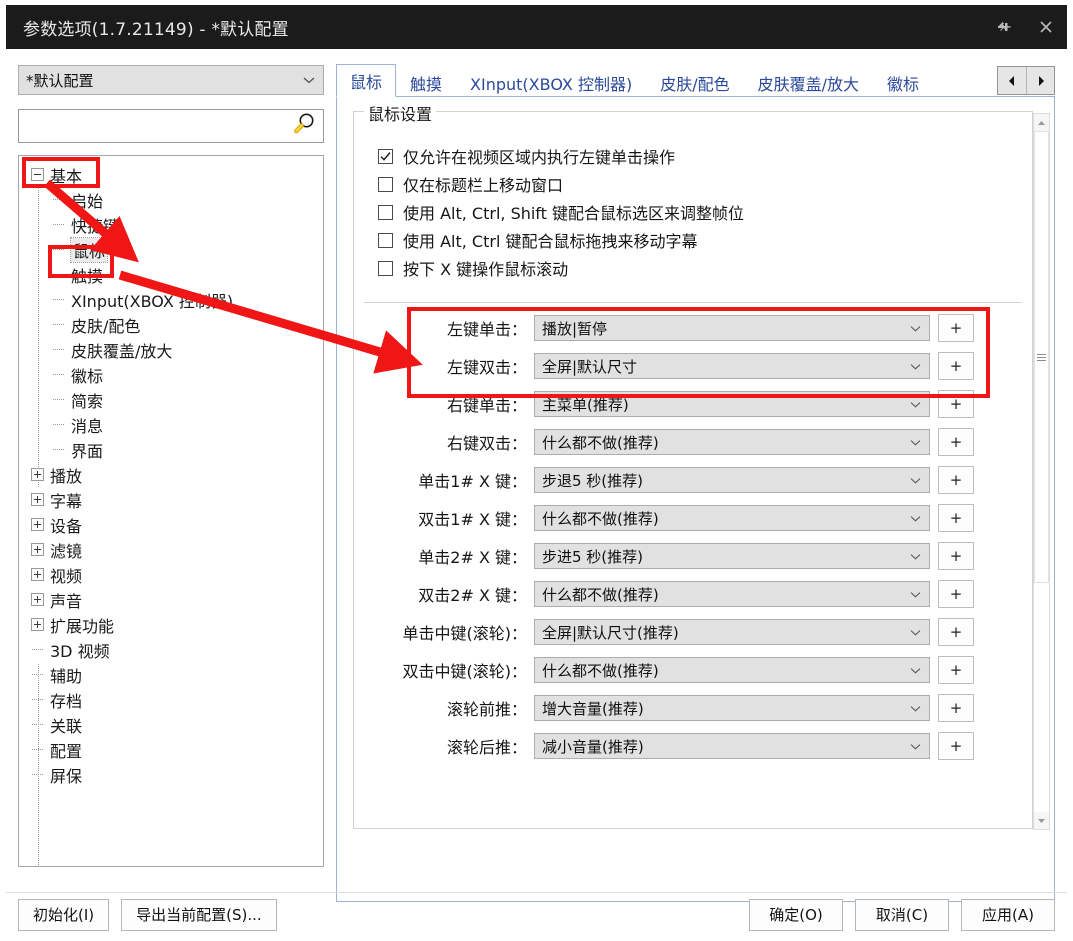  What do you see at coordinates (732, 366) in the screenshot?
I see `action-combobox-1: 全屏|默认尺寸` at bounding box center [732, 366].